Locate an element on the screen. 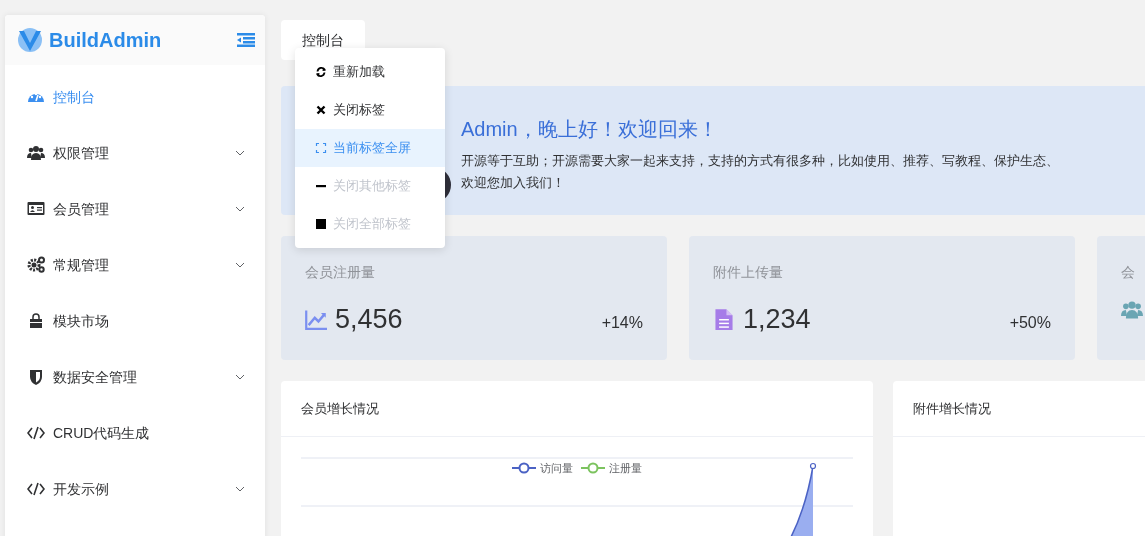 The image size is (1145, 536). fullscreen-icon is located at coordinates (321, 148).